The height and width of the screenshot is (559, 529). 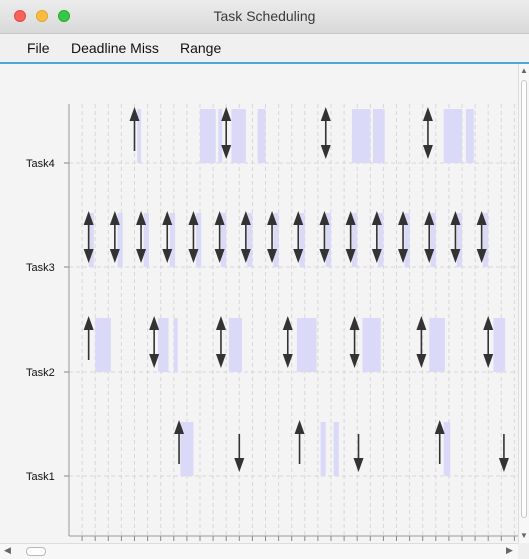 I want to click on window-title: Task Scheduling, so click(x=264, y=16).